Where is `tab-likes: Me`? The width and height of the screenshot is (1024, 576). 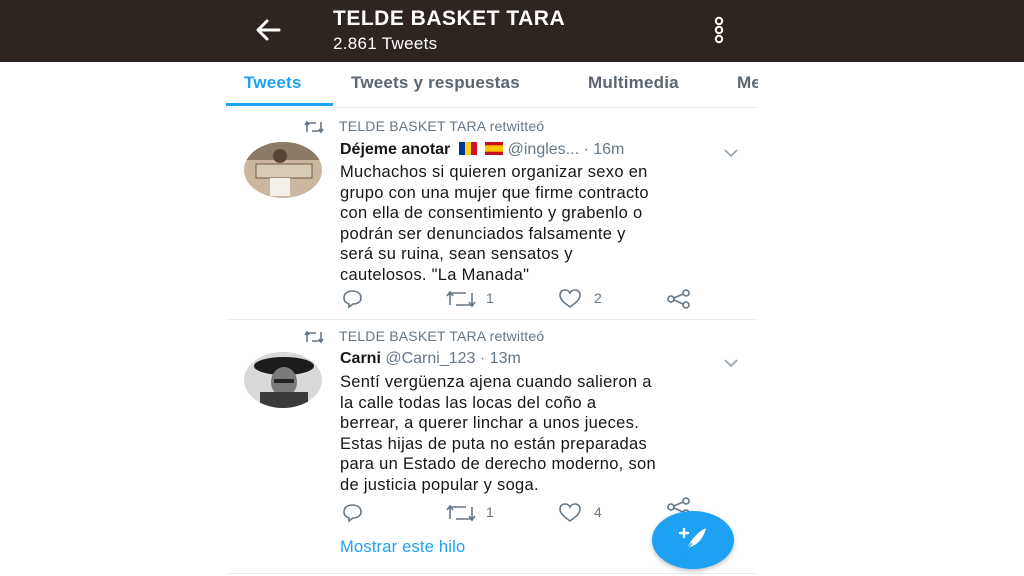 tab-likes: Me is located at coordinates (747, 83).